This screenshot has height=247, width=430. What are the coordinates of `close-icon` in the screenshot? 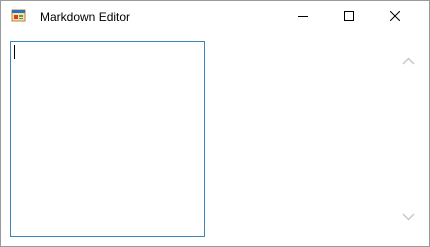 It's located at (395, 17).